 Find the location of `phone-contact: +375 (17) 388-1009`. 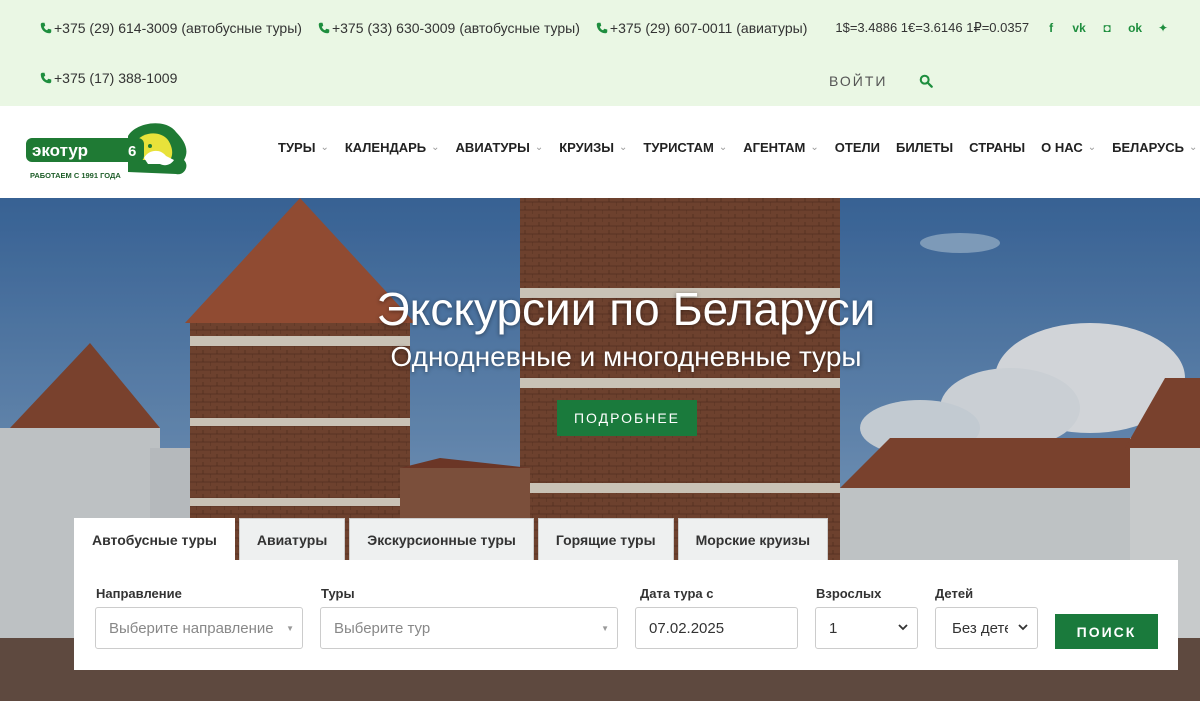

phone-contact: +375 (17) 388-1009 is located at coordinates (108, 78).